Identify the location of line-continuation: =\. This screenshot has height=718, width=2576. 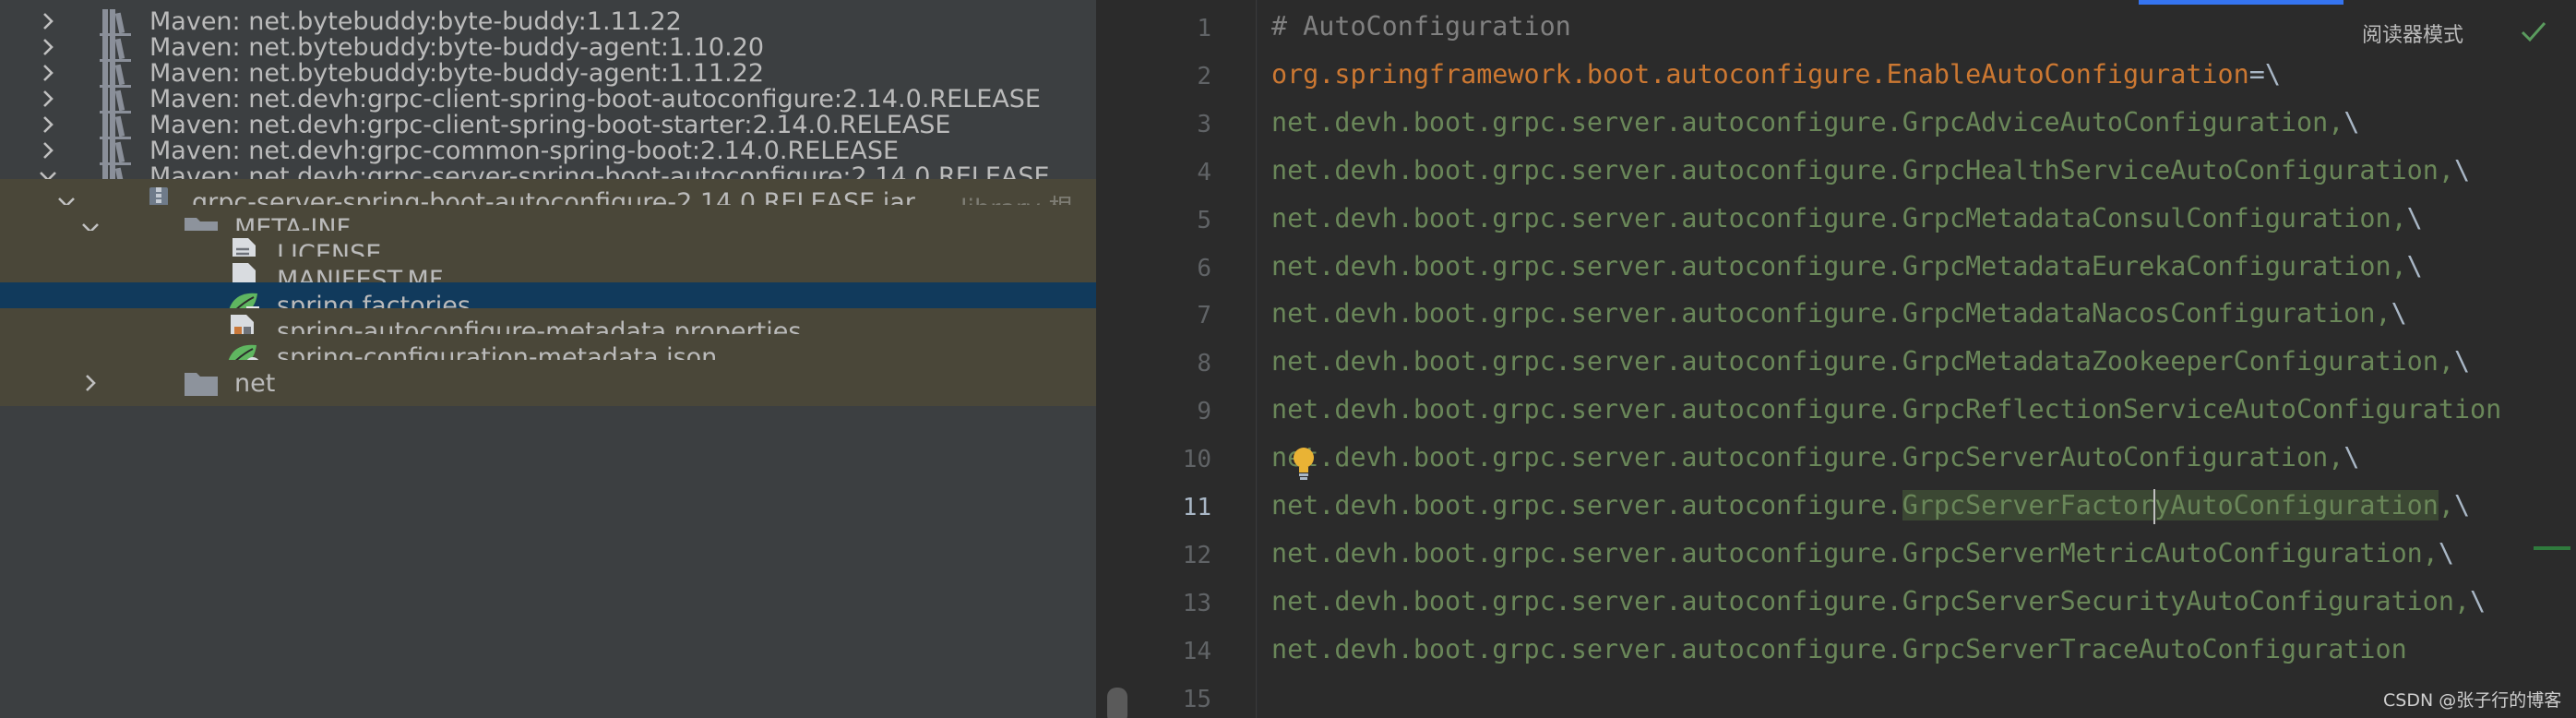
(2264, 74).